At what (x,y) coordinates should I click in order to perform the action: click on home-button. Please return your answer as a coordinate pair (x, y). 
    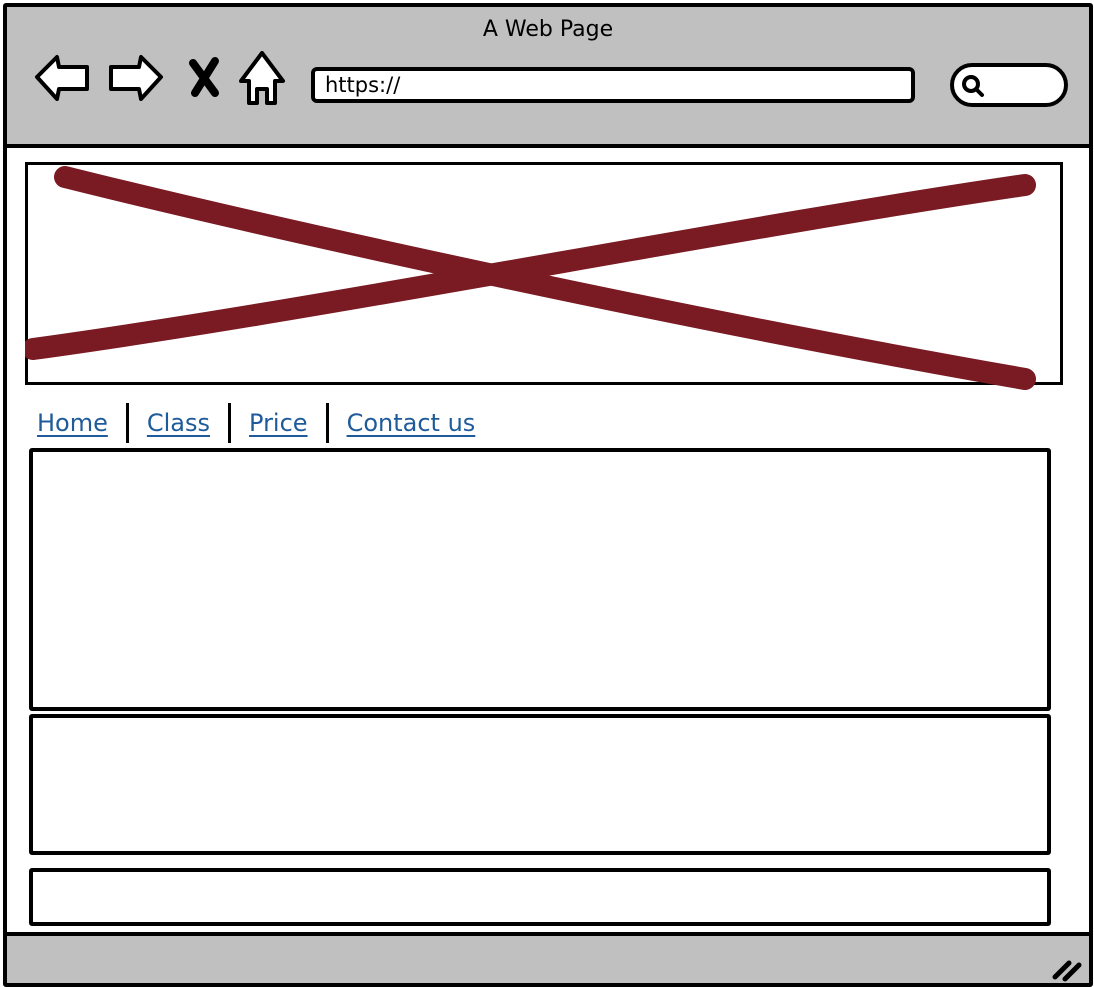
    Looking at the image, I should click on (262, 77).